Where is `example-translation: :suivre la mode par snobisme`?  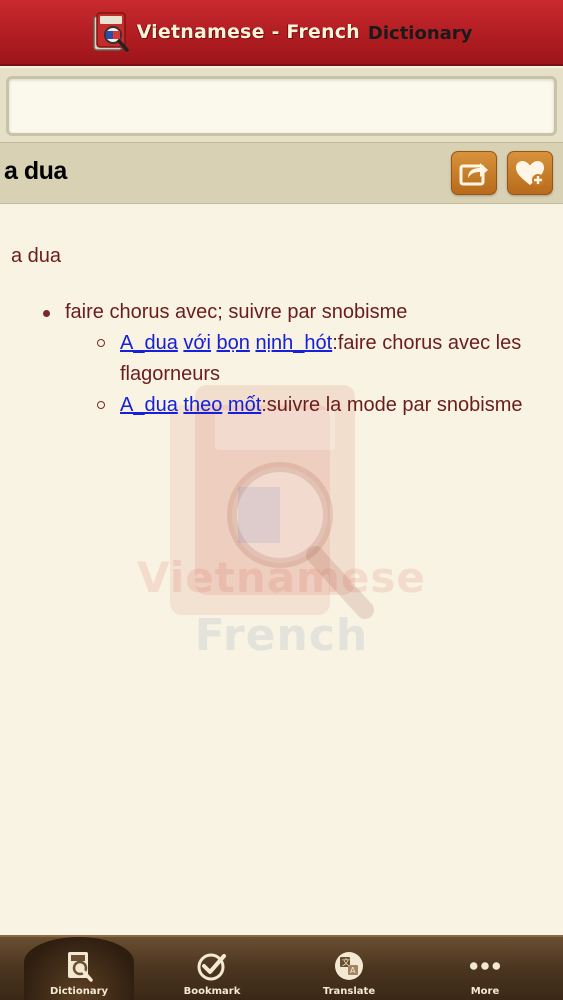 example-translation: :suivre la mode par snobisme is located at coordinates (392, 405).